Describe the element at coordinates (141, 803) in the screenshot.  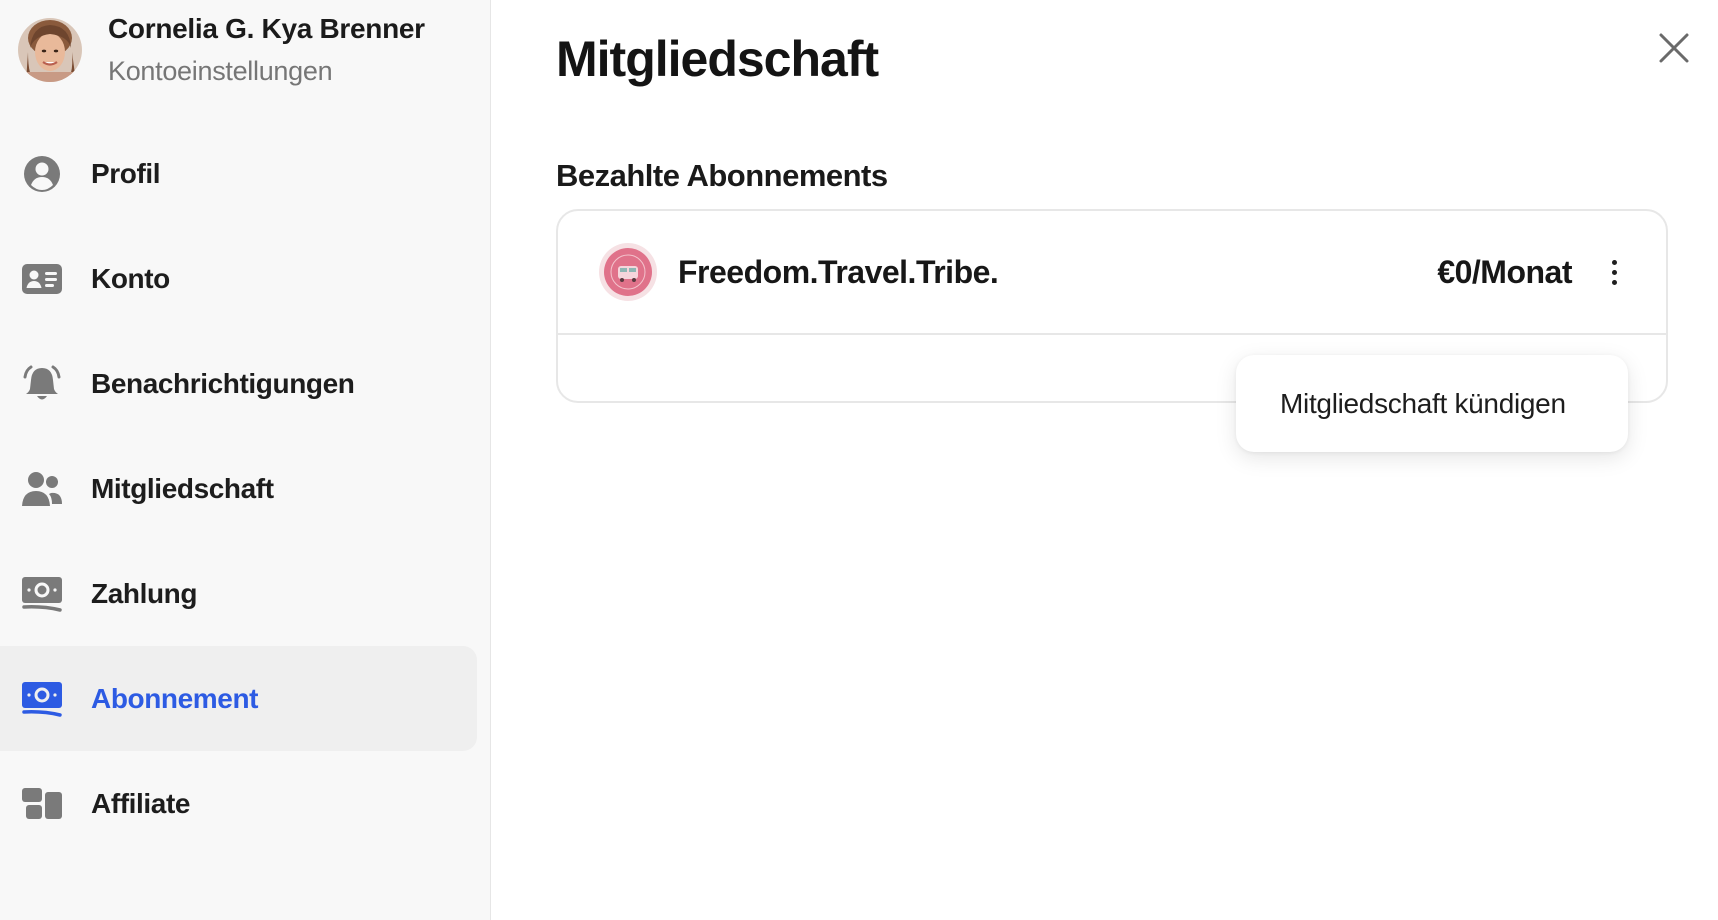
I see `sidebar-item-label: Affiliate` at that location.